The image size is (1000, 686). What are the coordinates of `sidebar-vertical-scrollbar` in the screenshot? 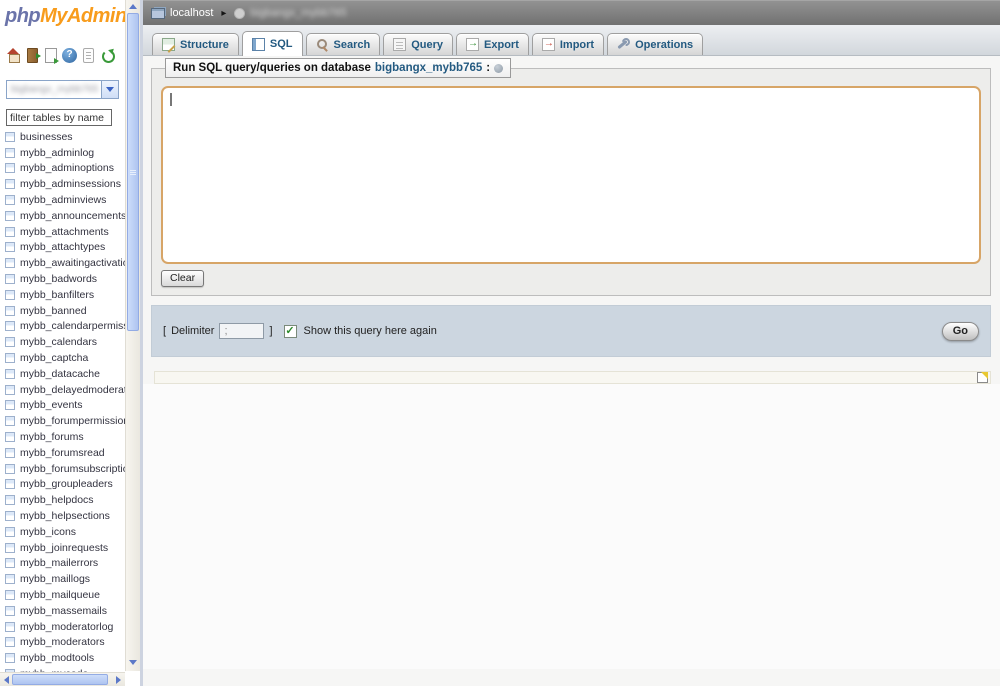 It's located at (132, 335).